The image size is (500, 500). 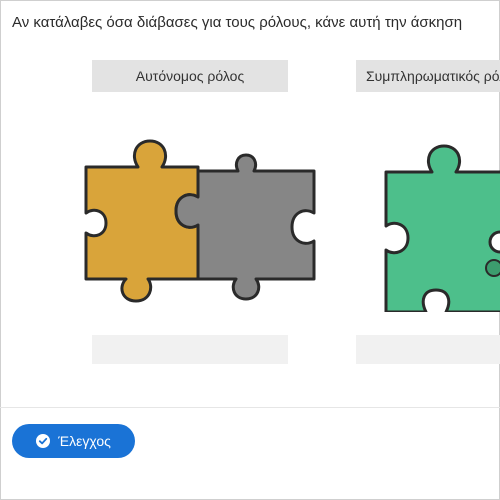 I want to click on check-circle-icon, so click(x=43, y=441).